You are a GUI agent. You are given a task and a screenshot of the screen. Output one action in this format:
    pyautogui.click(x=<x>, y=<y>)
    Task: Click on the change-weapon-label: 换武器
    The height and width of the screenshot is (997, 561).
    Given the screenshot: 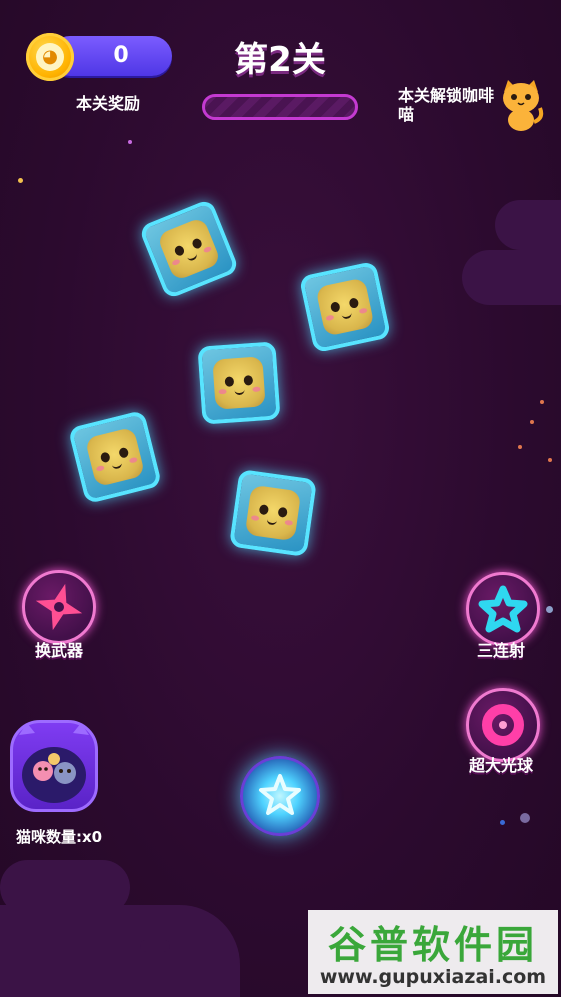 What is the action you would take?
    pyautogui.click(x=58, y=650)
    